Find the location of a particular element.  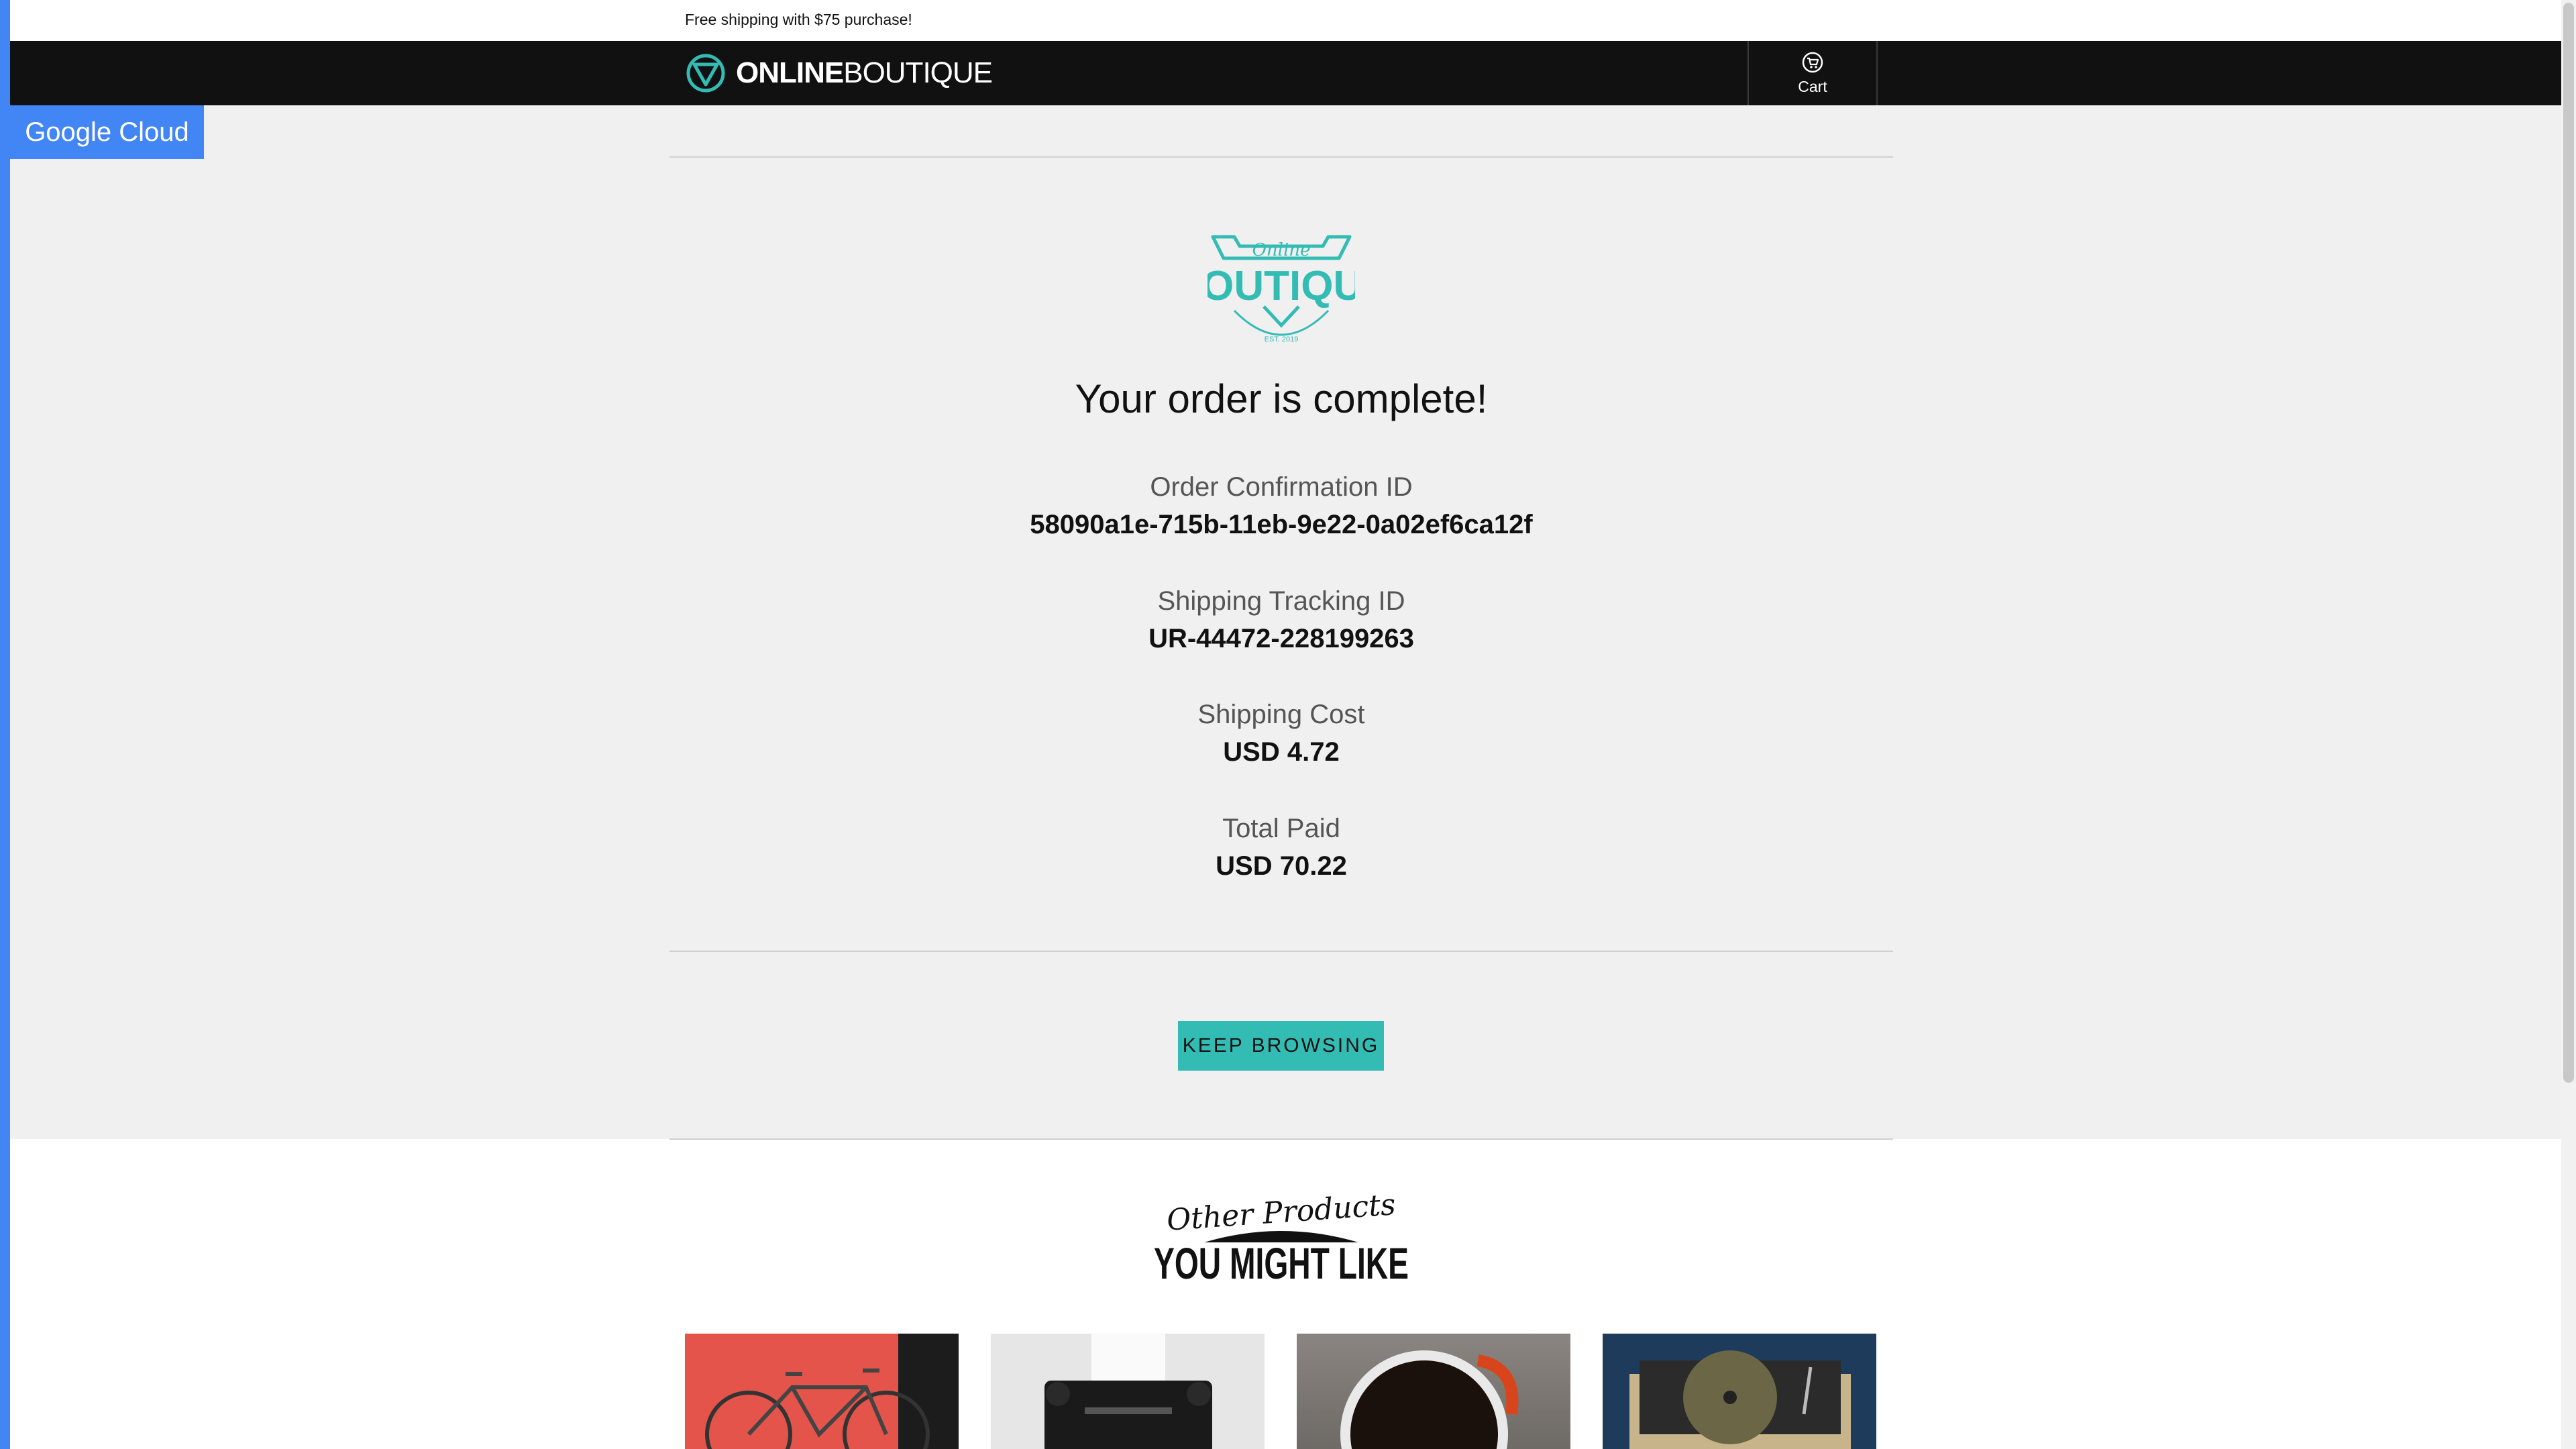

scrollbar-thumb is located at coordinates (2568, 543).